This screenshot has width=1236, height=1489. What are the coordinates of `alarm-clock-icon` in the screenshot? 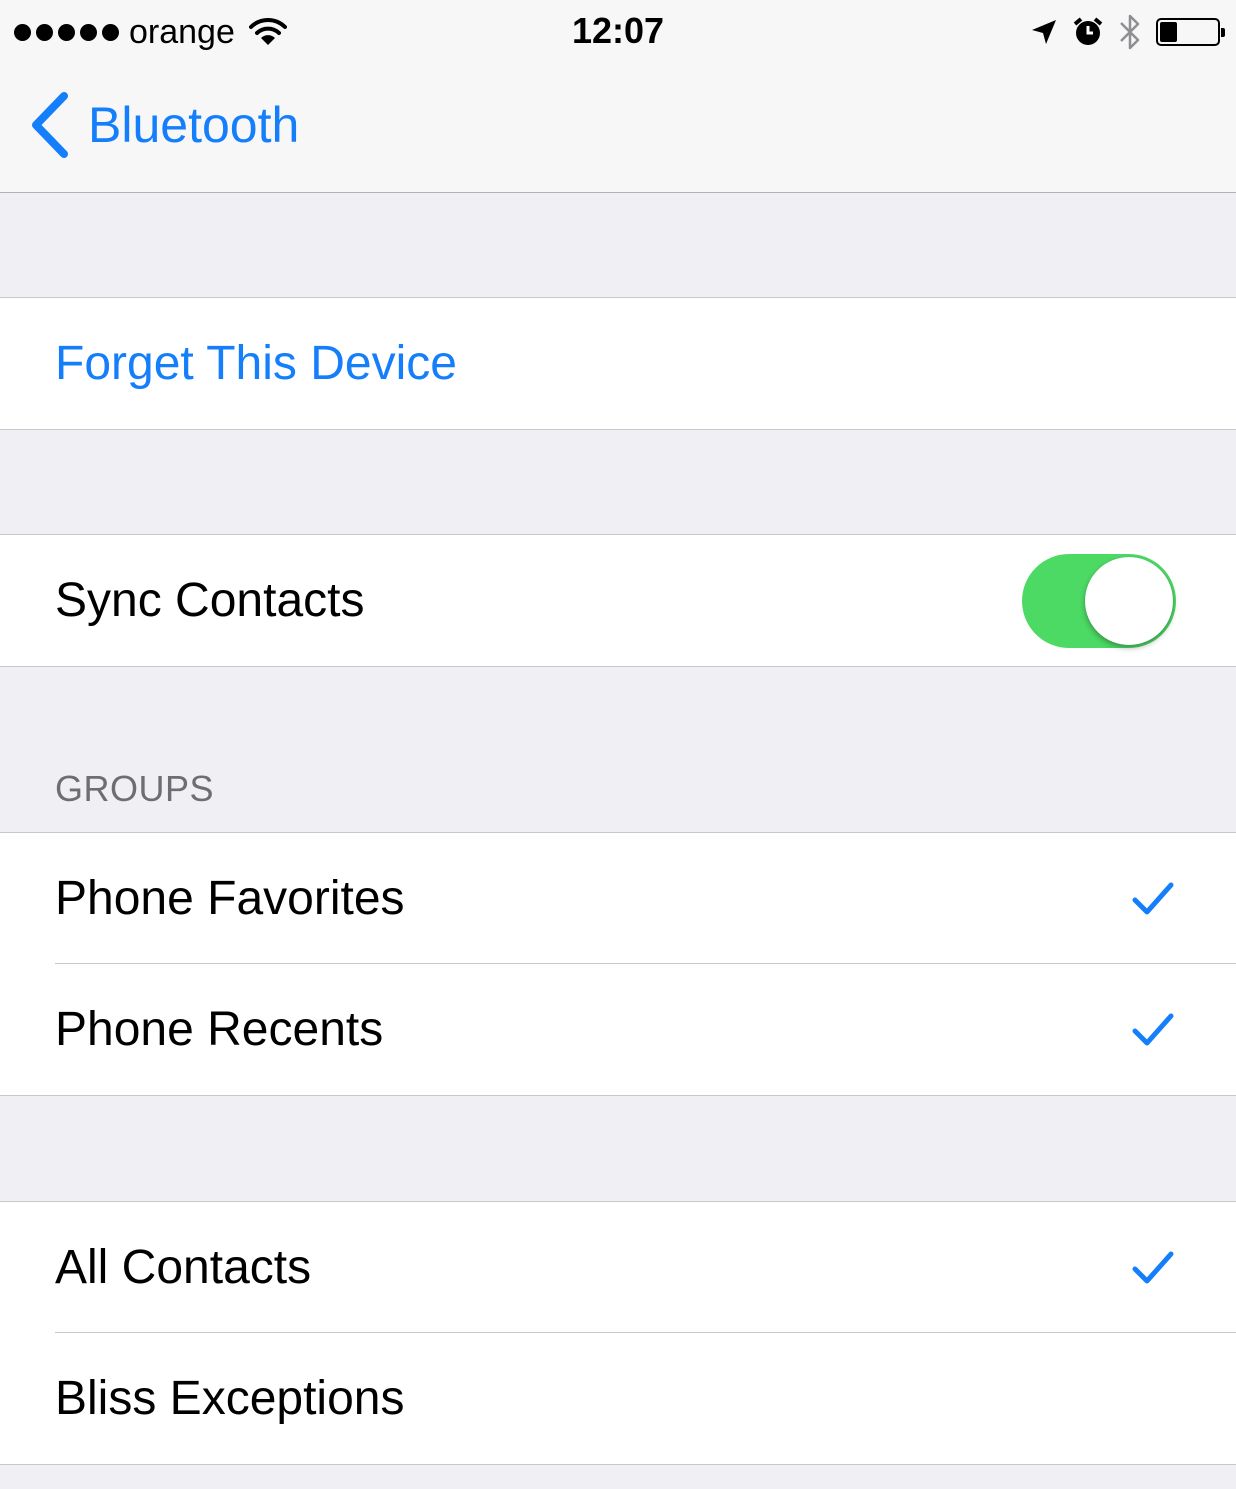 It's located at (1088, 31).